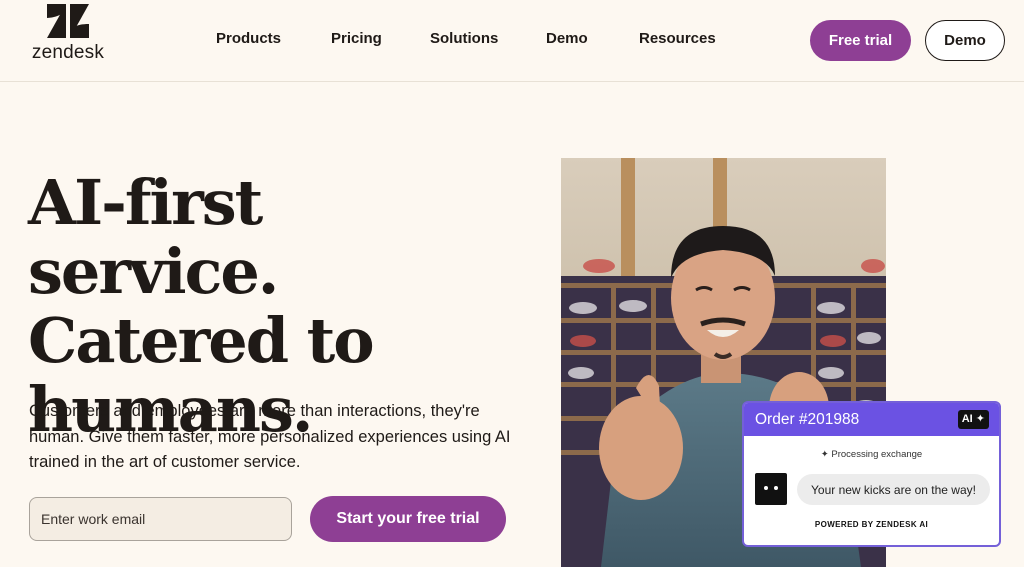  Describe the element at coordinates (871, 419) in the screenshot. I see `card-header: Order #201988 AI ✦` at that location.